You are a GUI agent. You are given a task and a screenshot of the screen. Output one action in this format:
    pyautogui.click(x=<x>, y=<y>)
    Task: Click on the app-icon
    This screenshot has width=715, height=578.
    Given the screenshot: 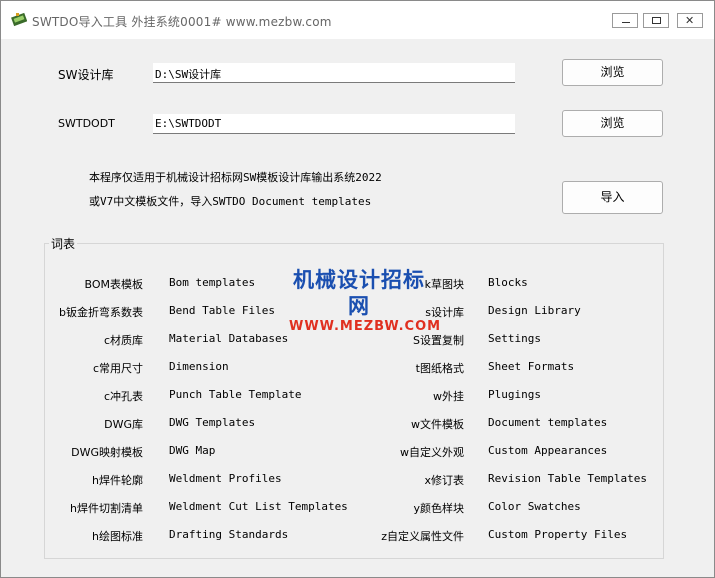 What is the action you would take?
    pyautogui.click(x=19, y=19)
    